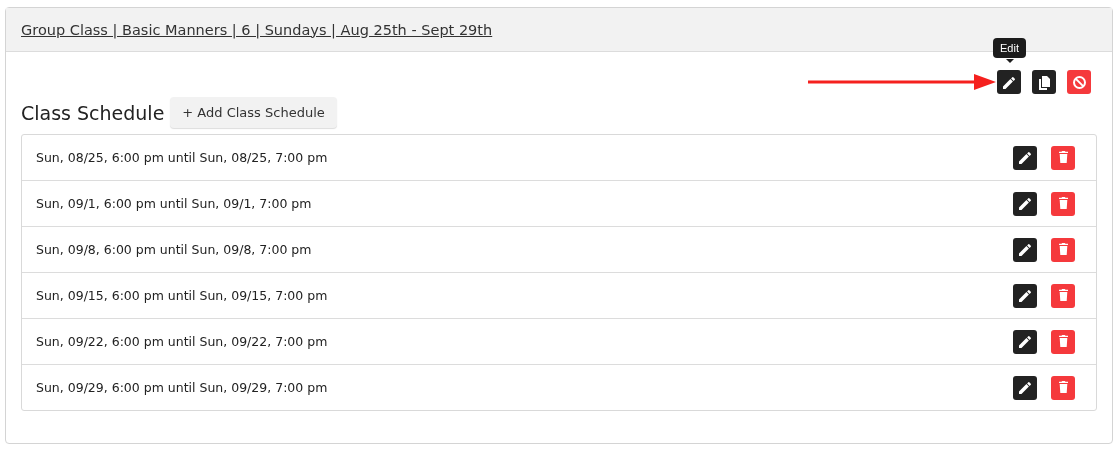  What do you see at coordinates (1044, 82) in the screenshot?
I see `copy-button` at bounding box center [1044, 82].